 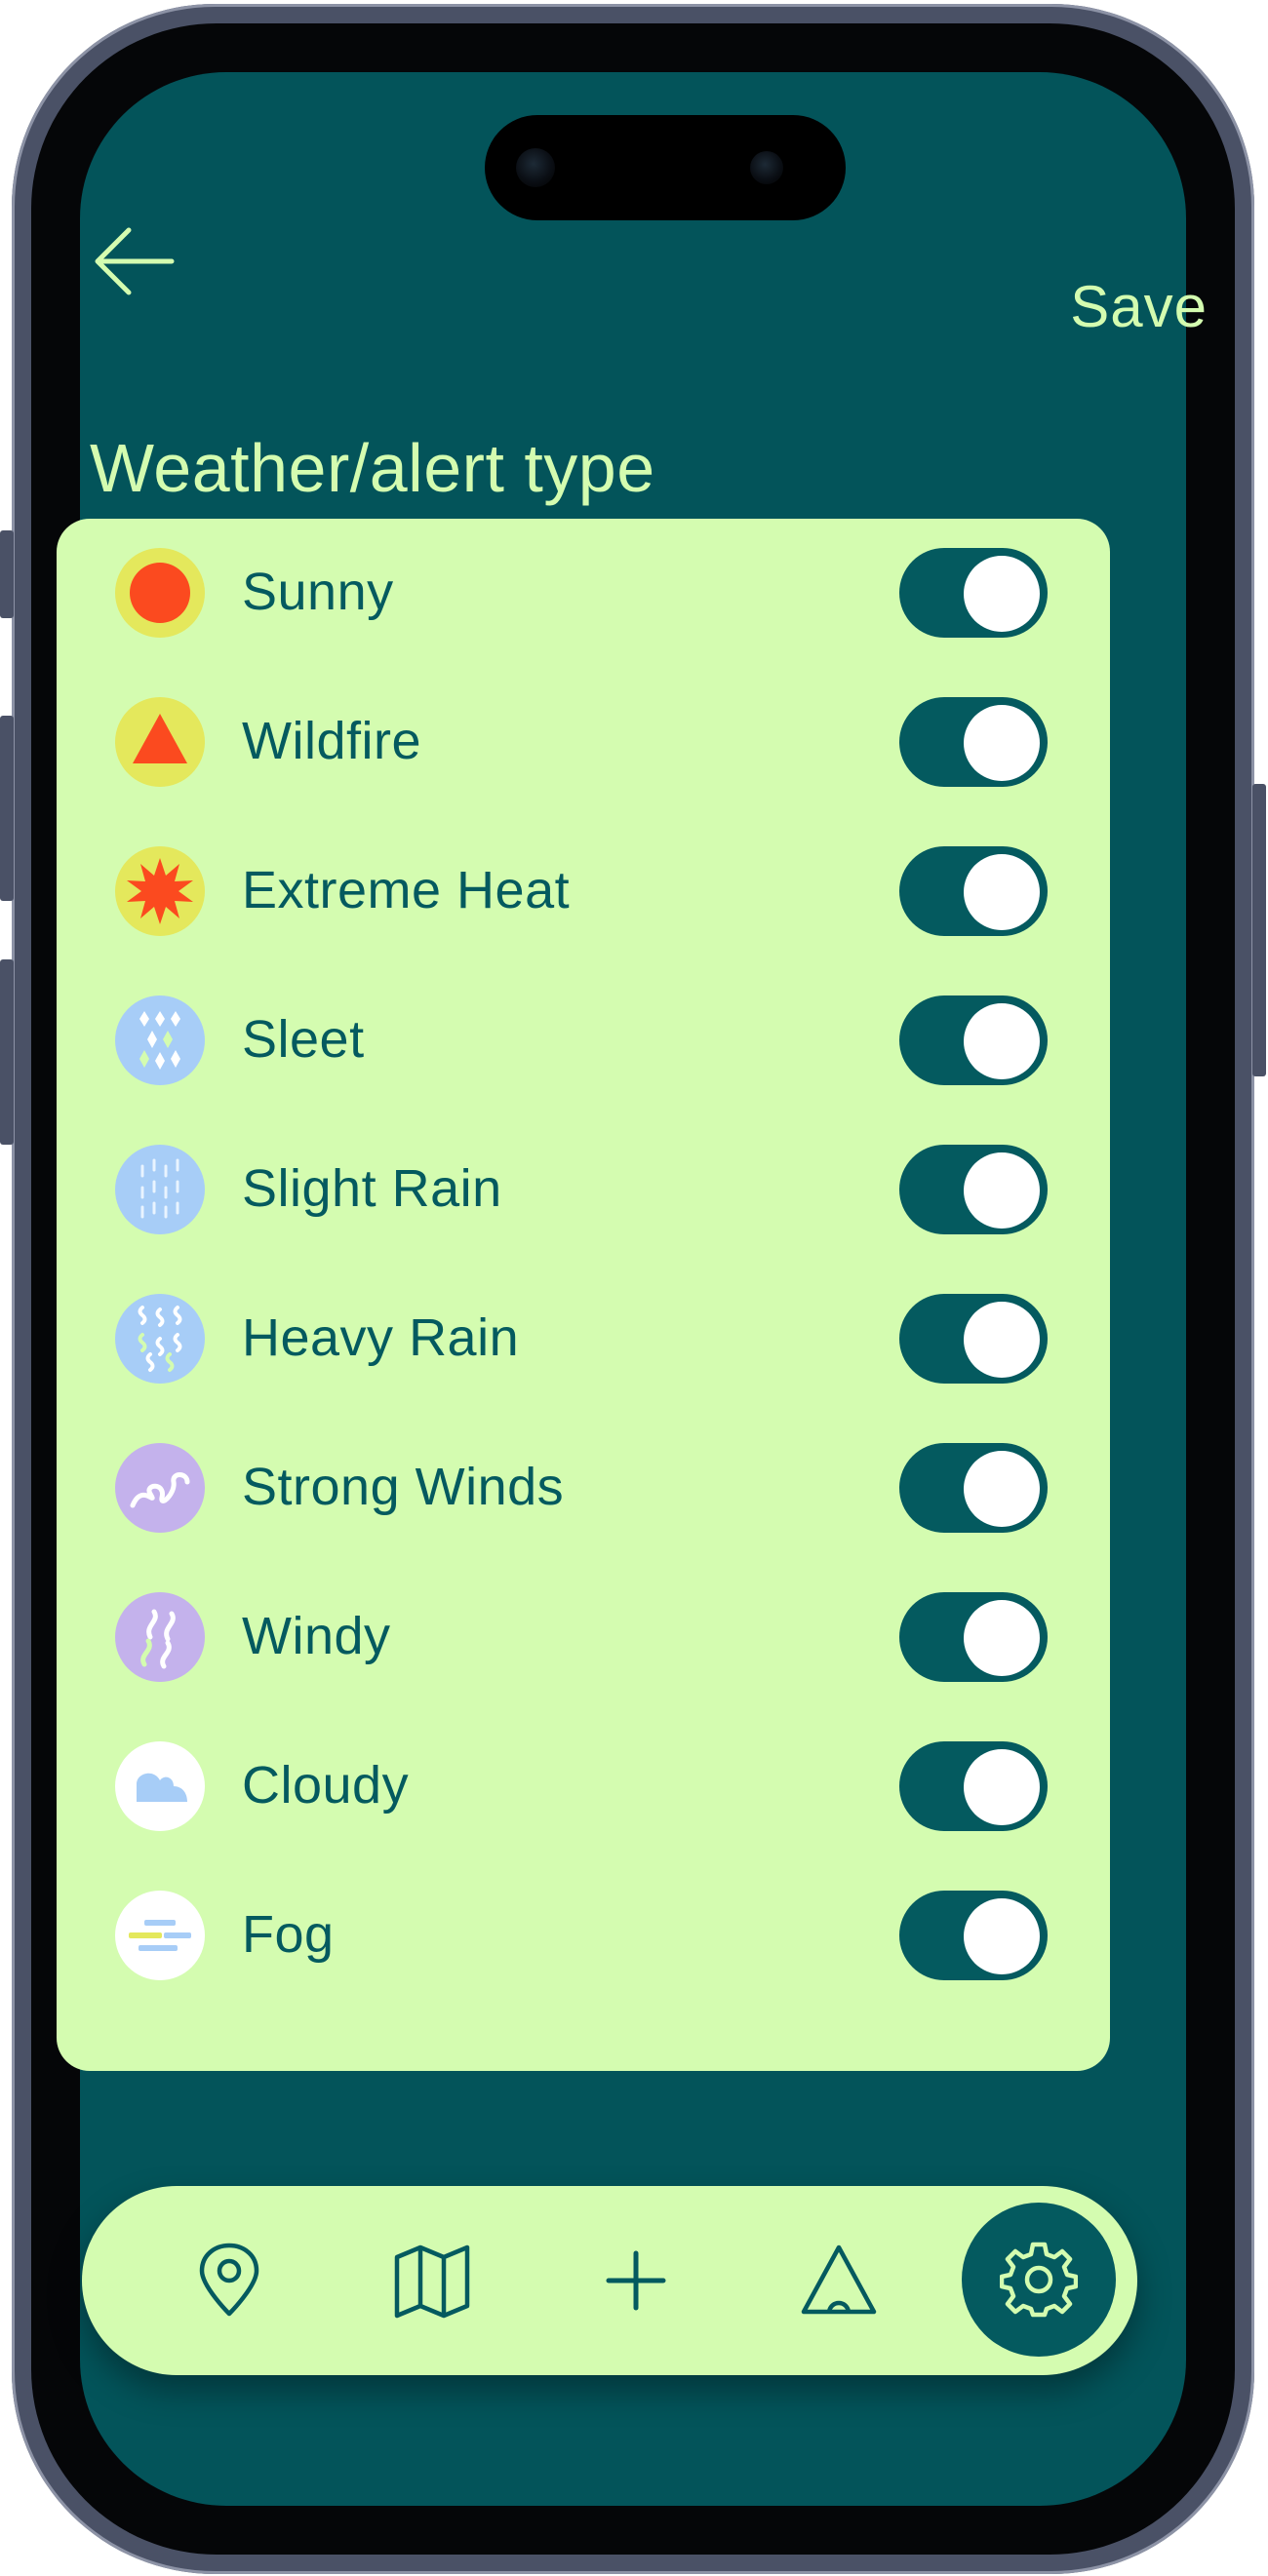 I want to click on action-button, so click(x=7, y=574).